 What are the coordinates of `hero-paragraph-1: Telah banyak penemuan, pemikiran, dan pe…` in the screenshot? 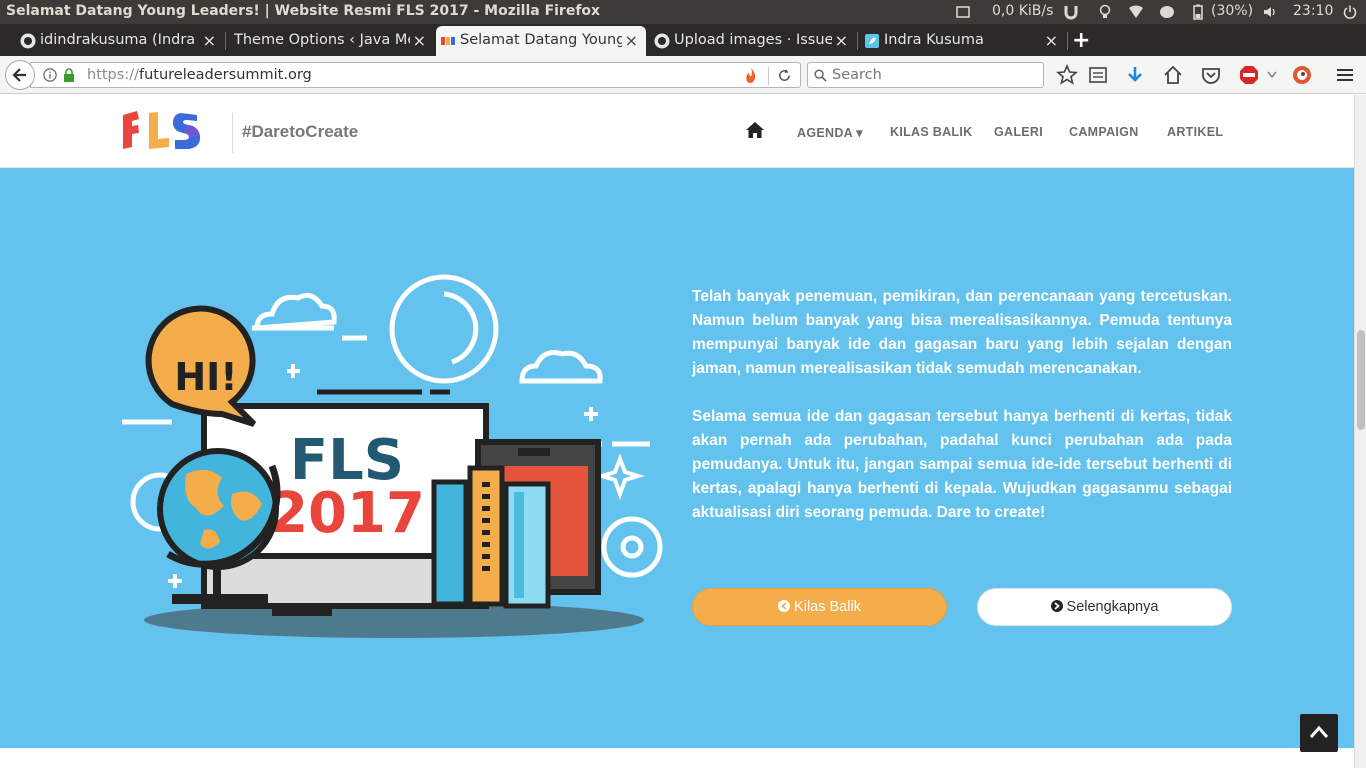 It's located at (962, 332).